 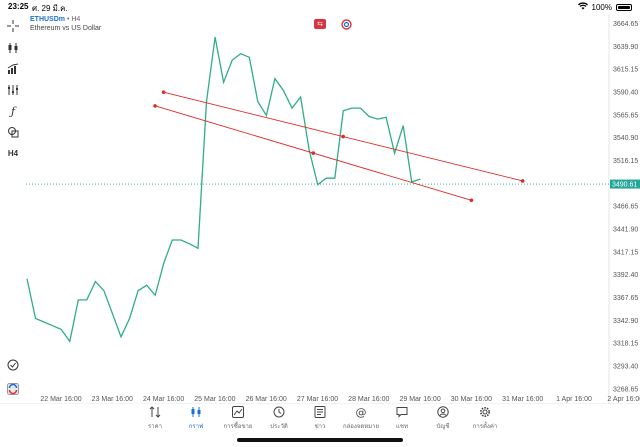 I want to click on time-tick-label: 24 Mar 16:00, so click(x=163, y=399).